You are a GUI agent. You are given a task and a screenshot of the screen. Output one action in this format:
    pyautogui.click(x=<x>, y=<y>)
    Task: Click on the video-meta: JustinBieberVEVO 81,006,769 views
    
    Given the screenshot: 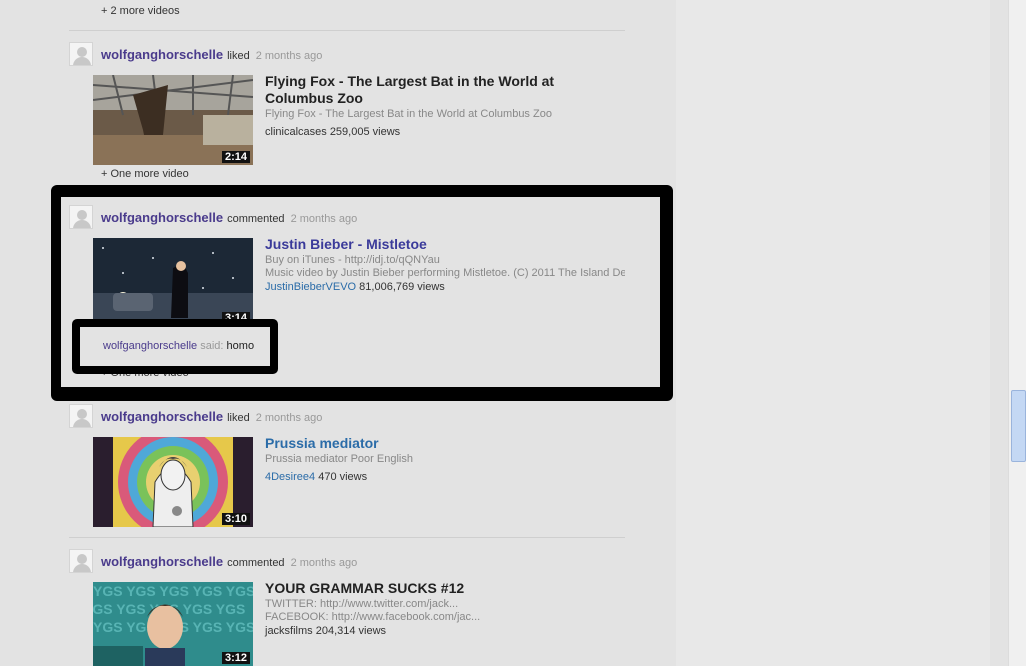 What is the action you would take?
    pyautogui.click(x=355, y=287)
    